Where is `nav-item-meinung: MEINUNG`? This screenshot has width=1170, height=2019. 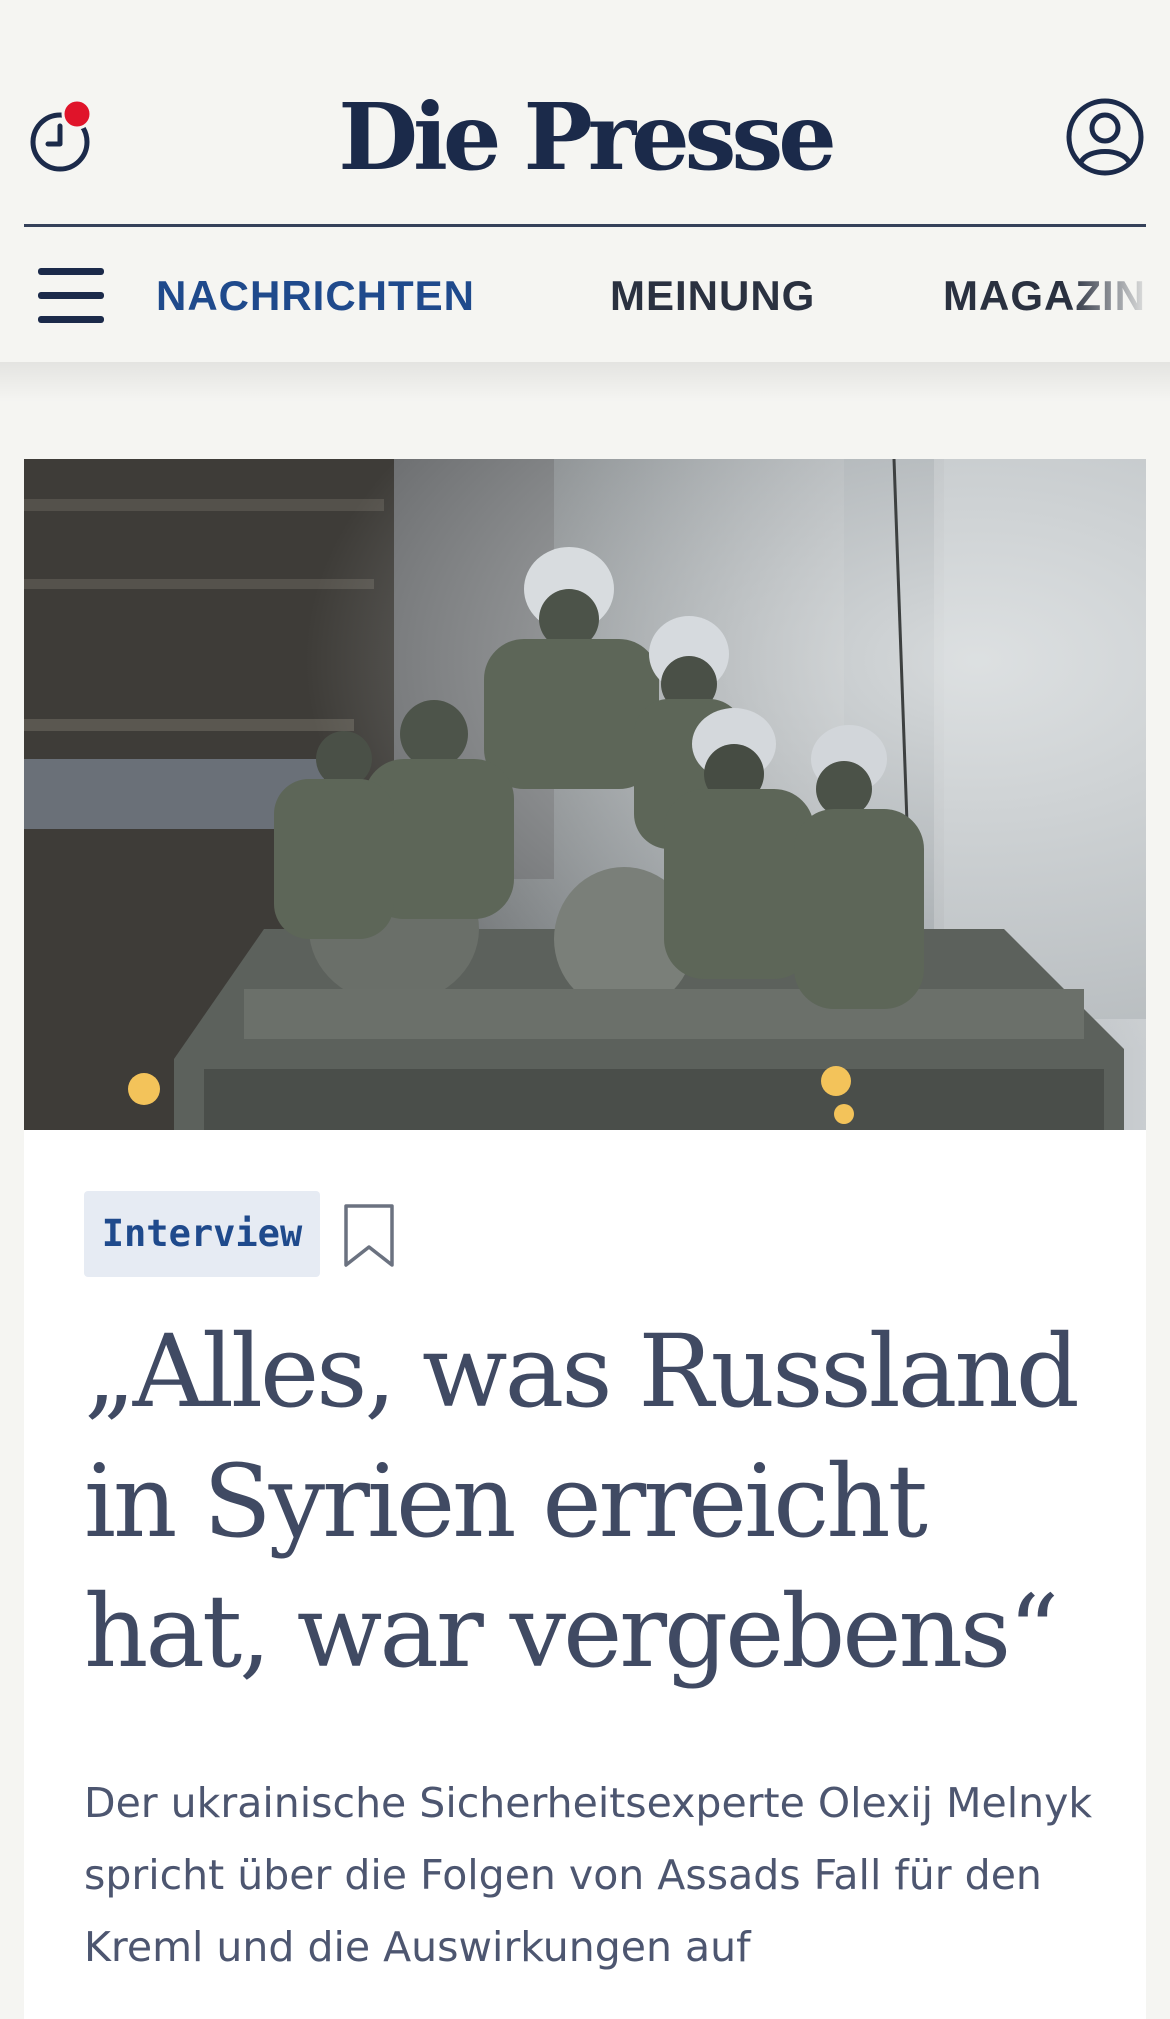
nav-item-meinung: MEINUNG is located at coordinates (712, 296).